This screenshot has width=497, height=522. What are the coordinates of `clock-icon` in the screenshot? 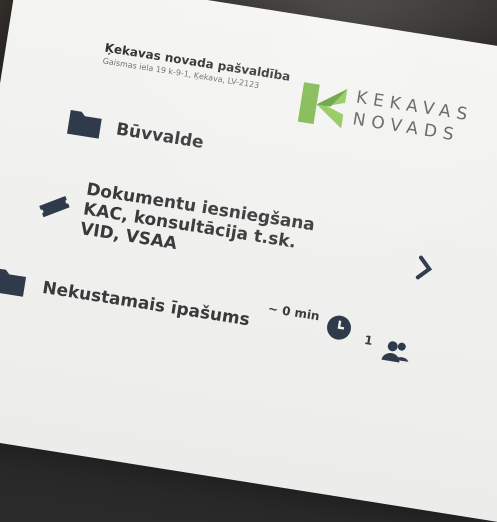 It's located at (339, 327).